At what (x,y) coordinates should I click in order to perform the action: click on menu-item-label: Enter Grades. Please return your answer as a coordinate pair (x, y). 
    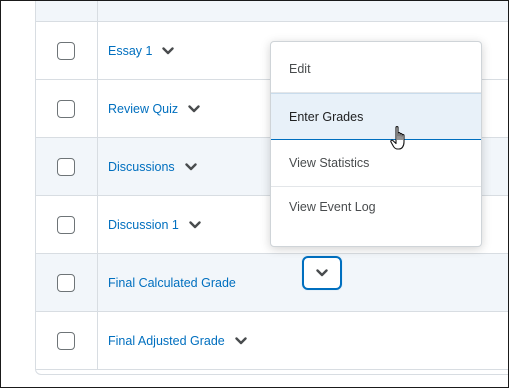
    Looking at the image, I should click on (326, 116).